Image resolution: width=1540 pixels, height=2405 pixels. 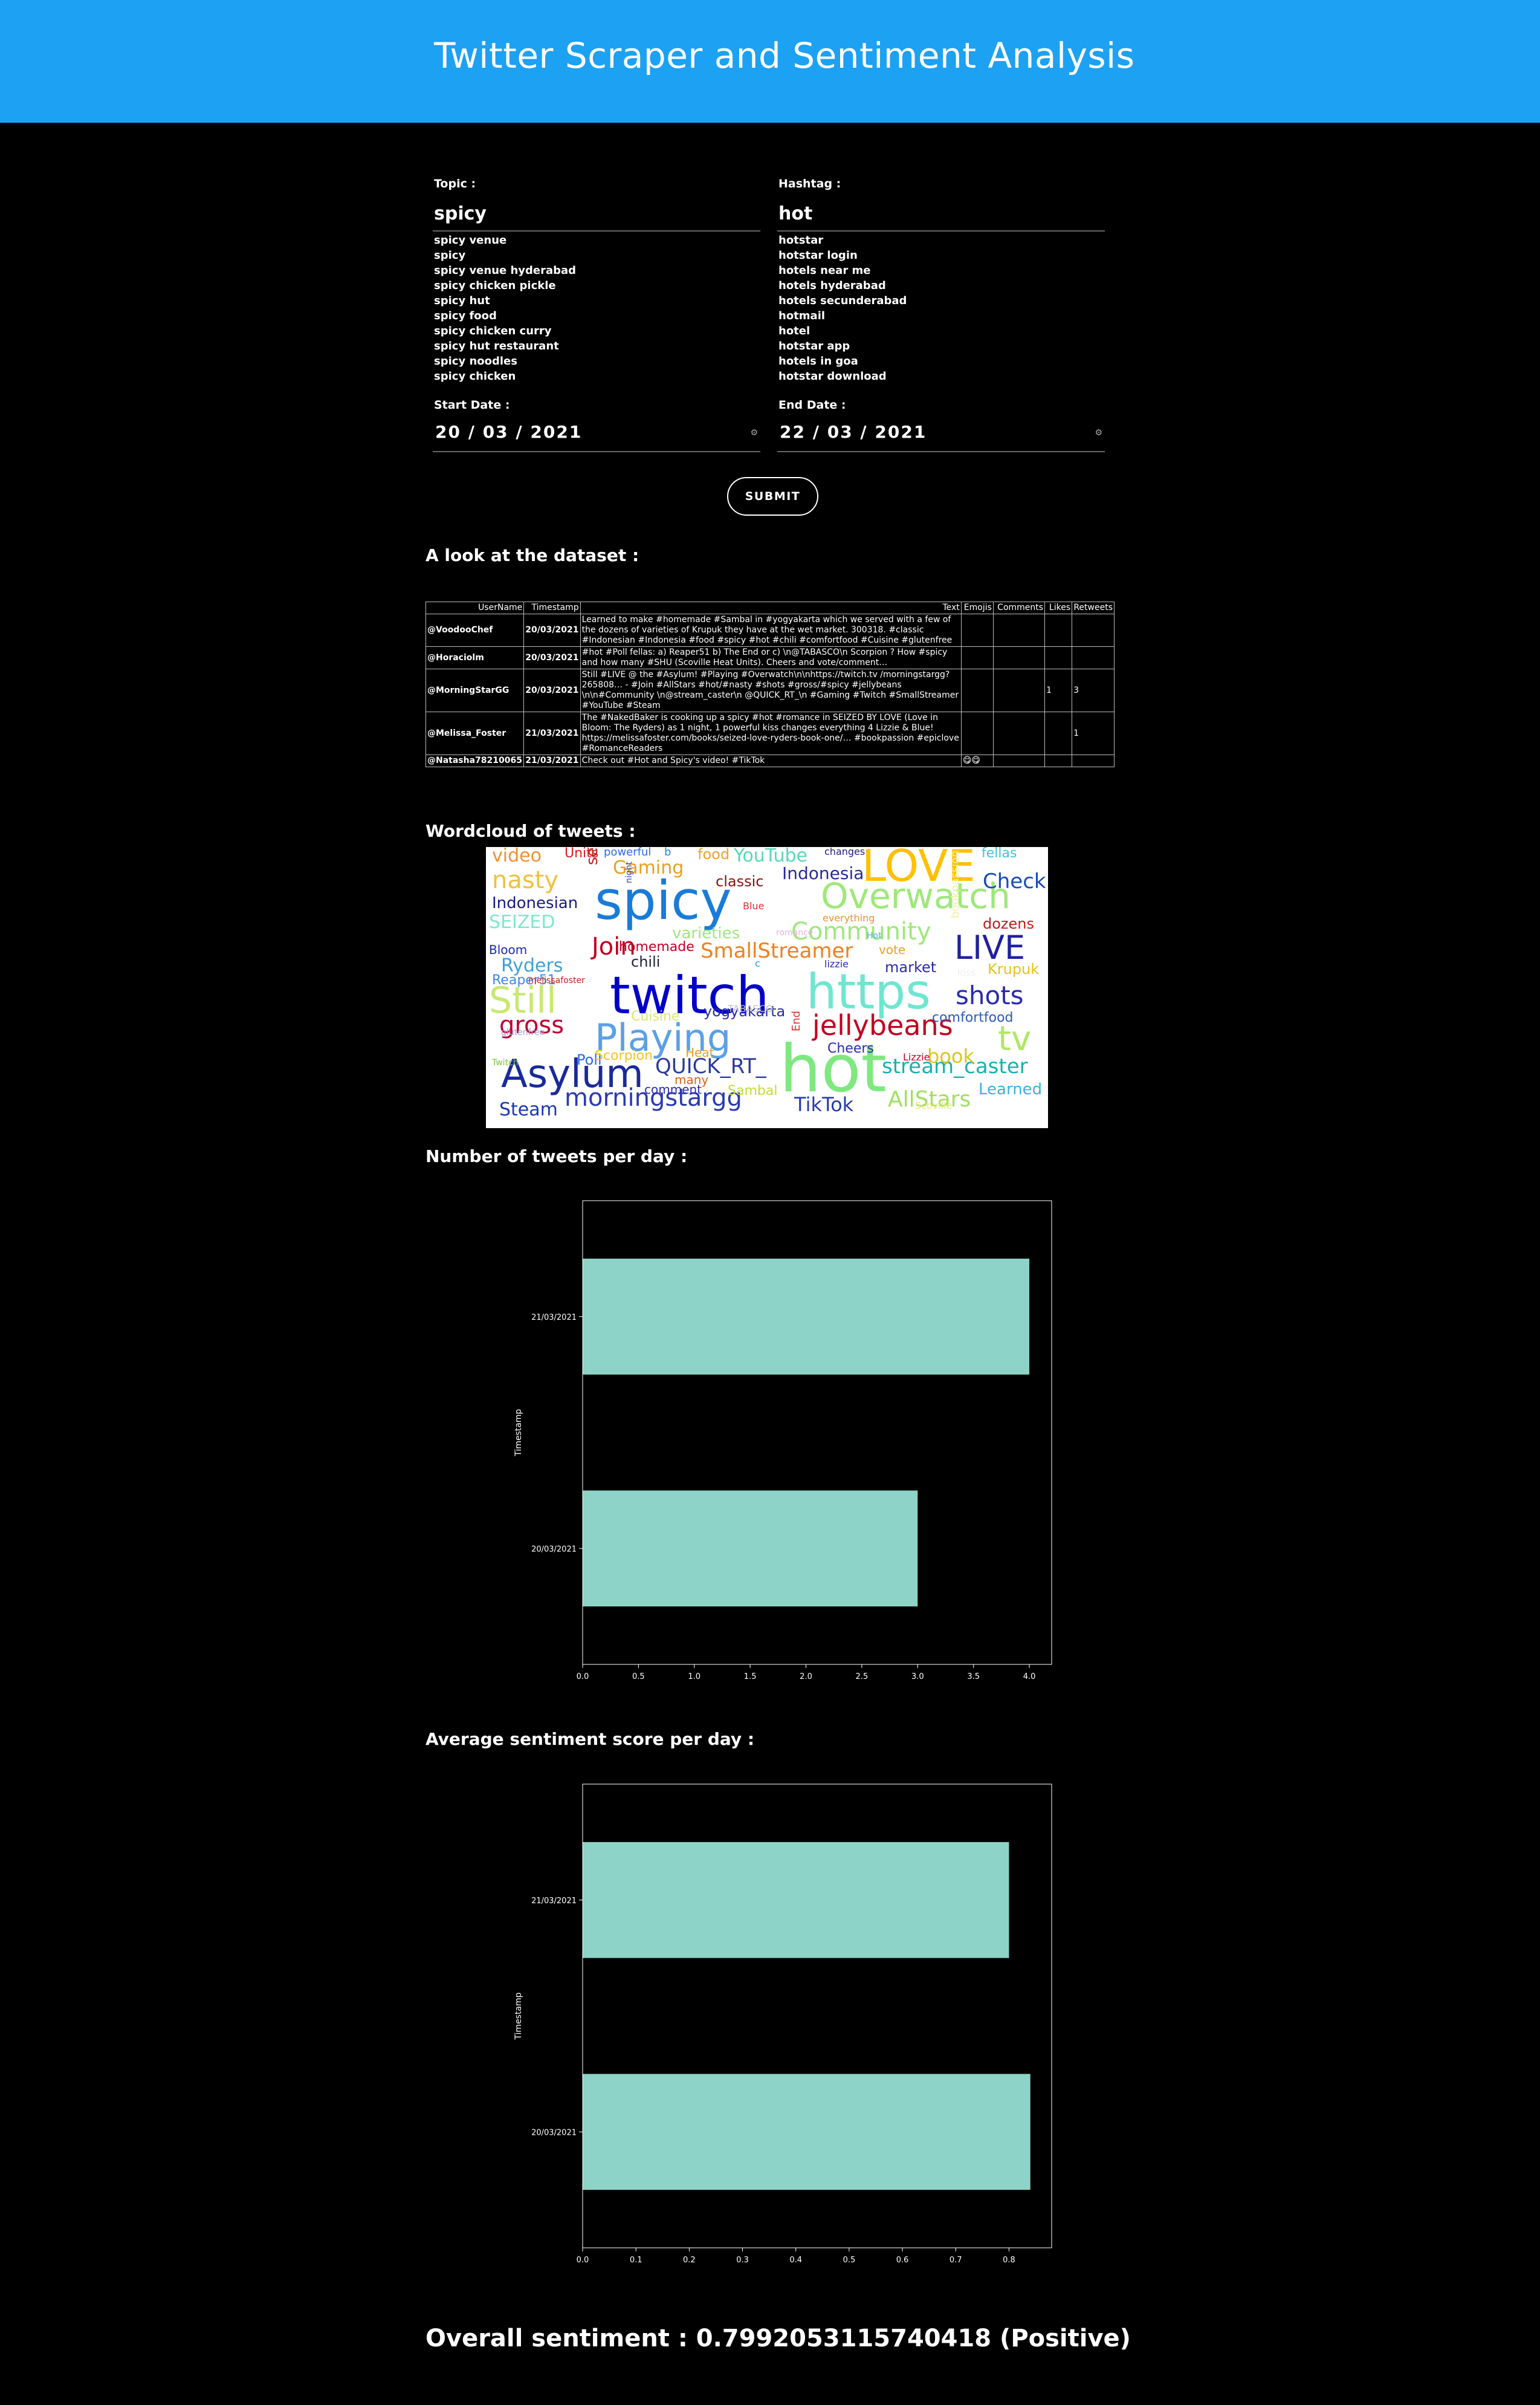 What do you see at coordinates (523, 1032) in the screenshot?
I see `wordcloud-word: glutenfree` at bounding box center [523, 1032].